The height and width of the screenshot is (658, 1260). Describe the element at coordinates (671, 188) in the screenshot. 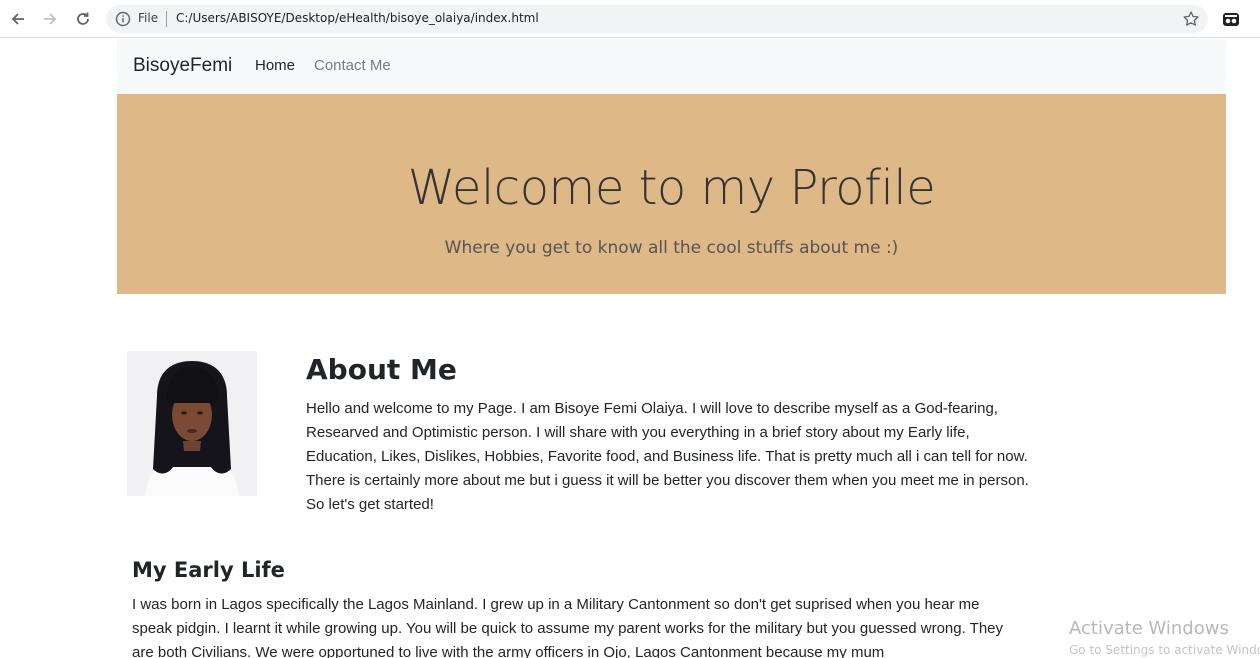

I see `hero-title: Welcome to my Profile` at that location.